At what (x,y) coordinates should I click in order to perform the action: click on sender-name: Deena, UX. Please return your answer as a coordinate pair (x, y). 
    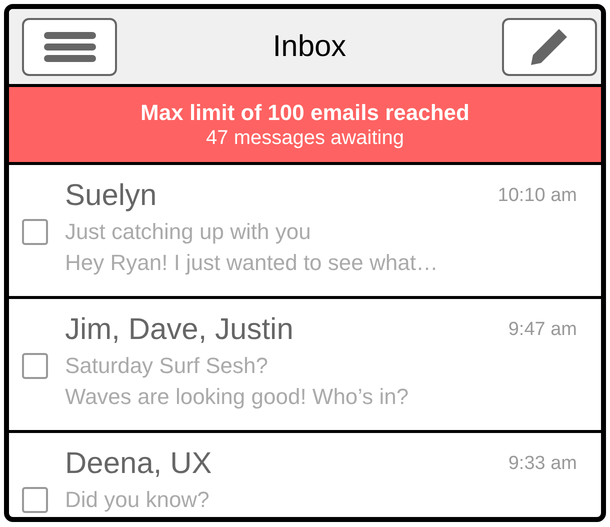
    Looking at the image, I should click on (139, 464).